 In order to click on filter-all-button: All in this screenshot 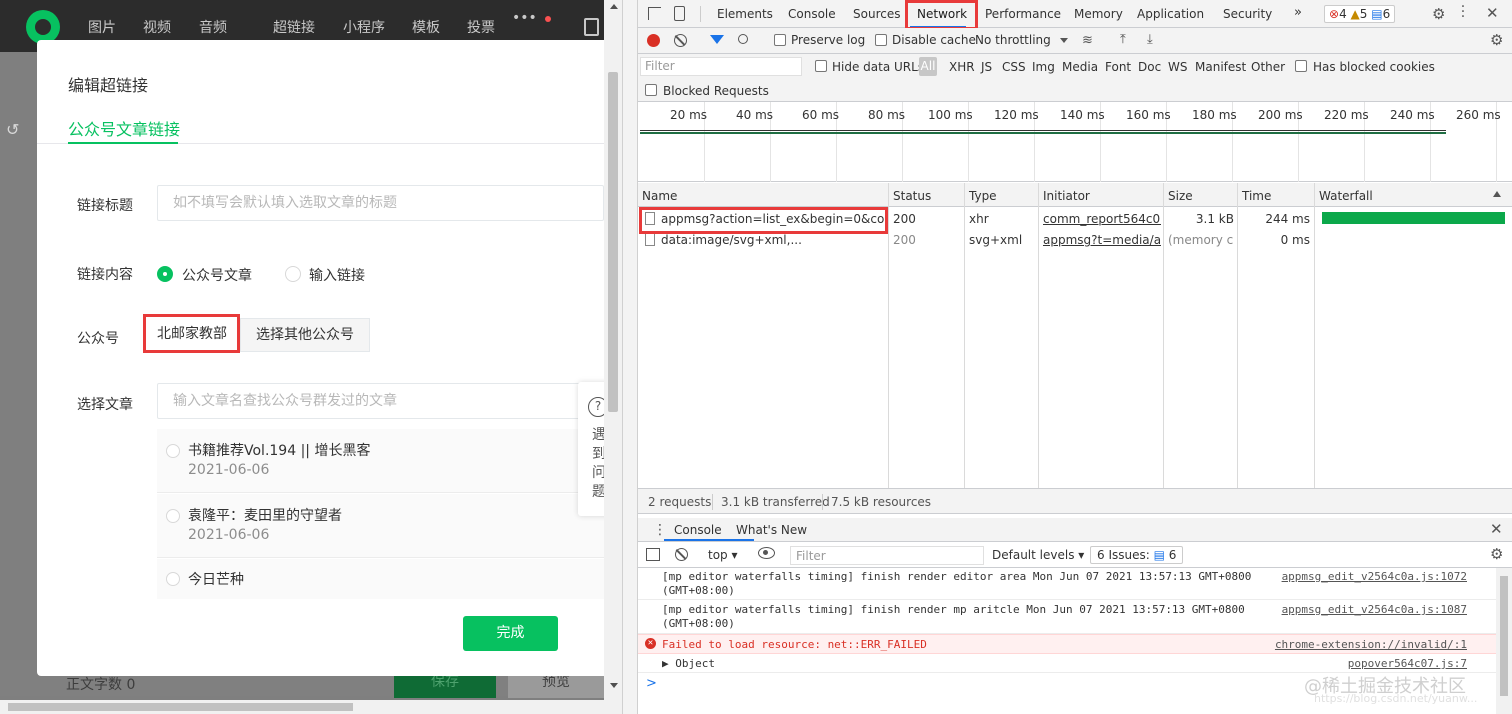, I will do `click(928, 66)`.